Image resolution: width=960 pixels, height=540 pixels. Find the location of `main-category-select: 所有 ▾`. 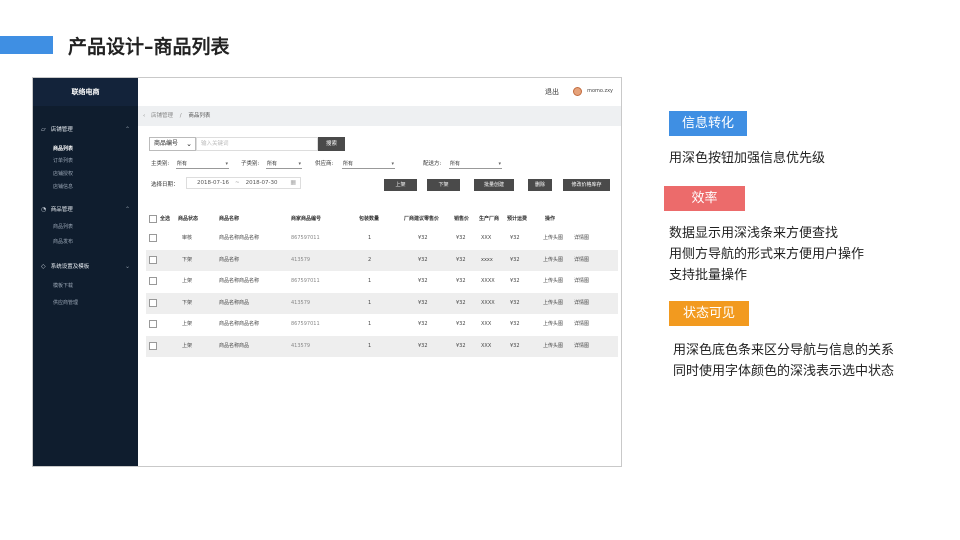

main-category-select: 所有 ▾ is located at coordinates (202, 164).